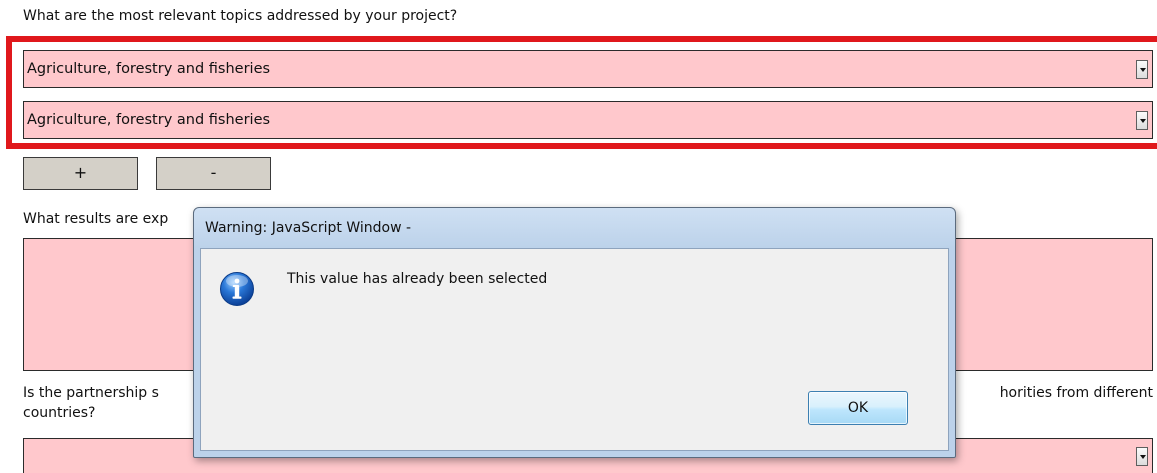 Image resolution: width=1157 pixels, height=473 pixels. What do you see at coordinates (149, 69) in the screenshot?
I see `topic-select-1-value: Agriculture, forestry and fisheries` at bounding box center [149, 69].